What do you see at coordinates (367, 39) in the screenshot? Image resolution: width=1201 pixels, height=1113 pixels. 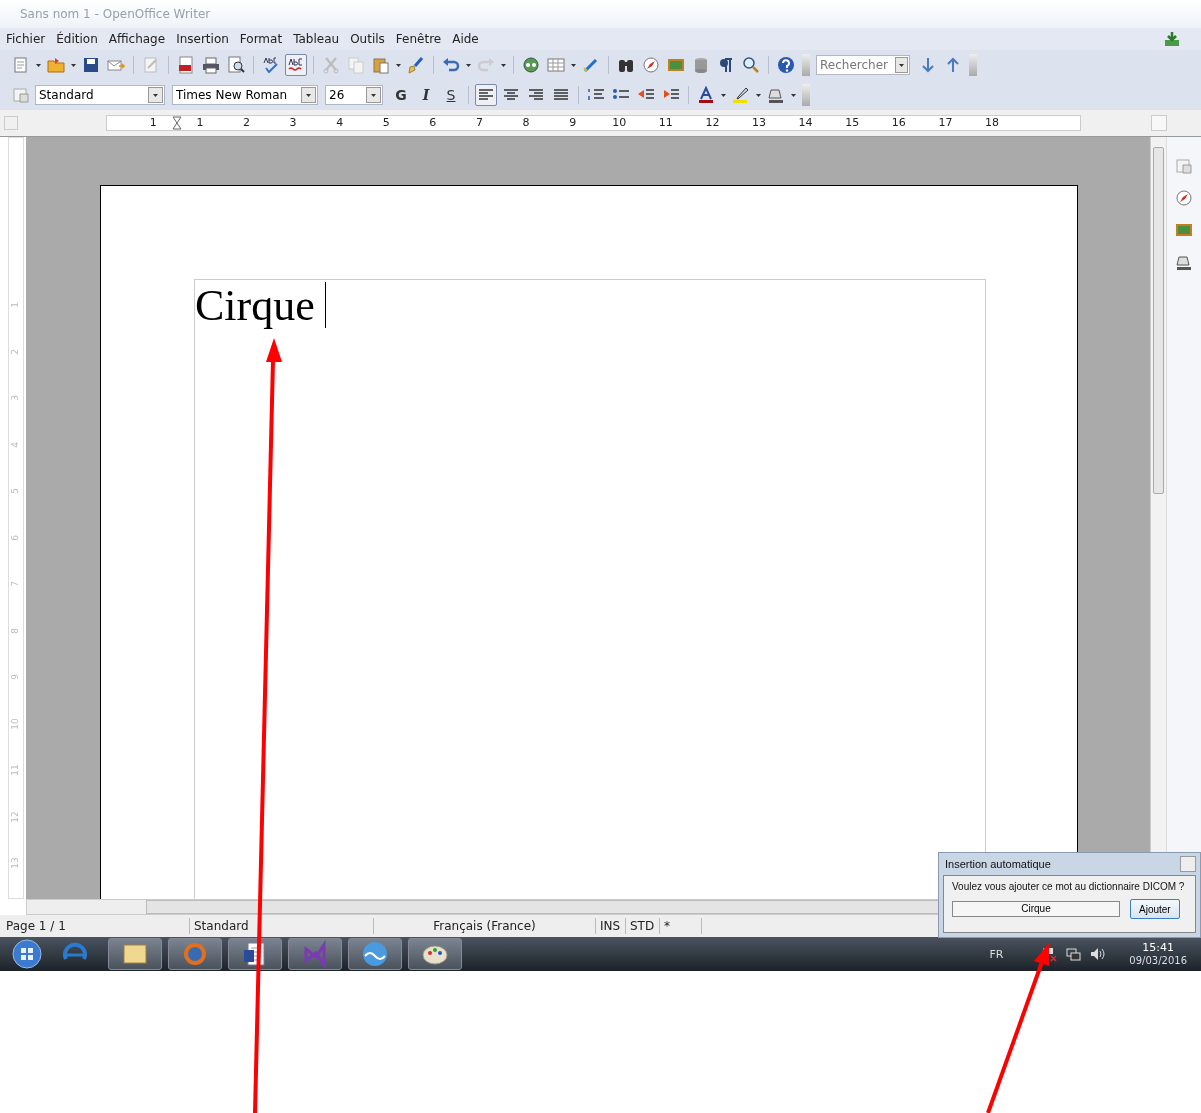 I see `menu-item: Outils` at bounding box center [367, 39].